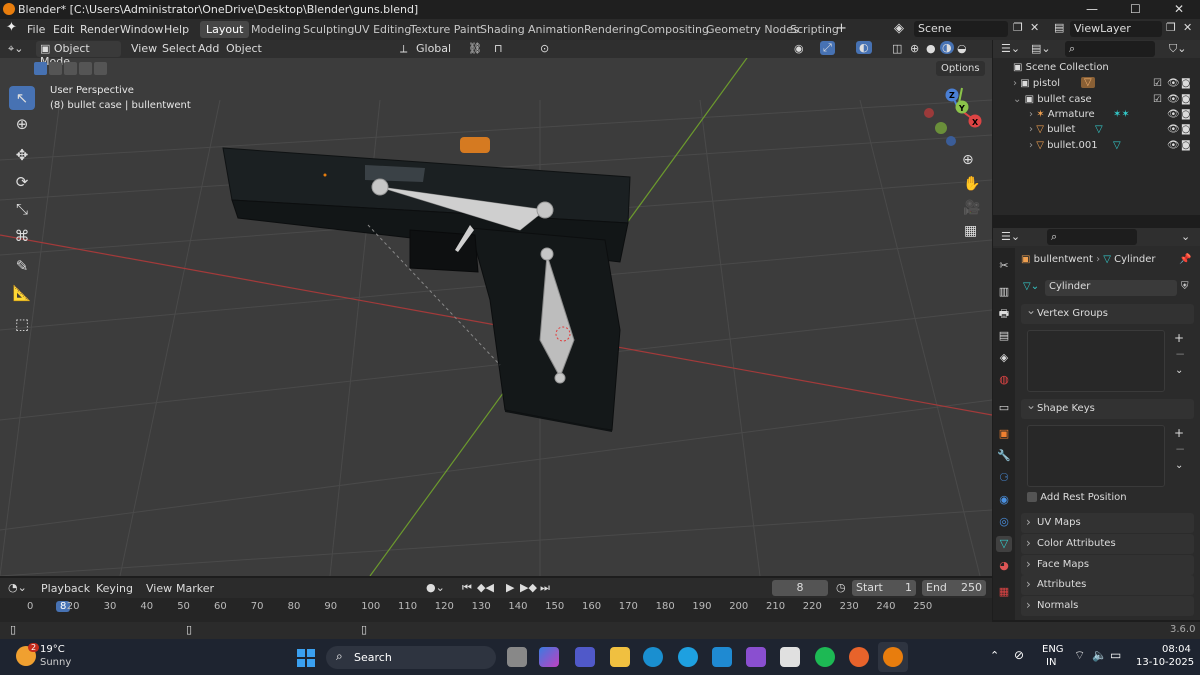  I want to click on add-cube-tool-icon: ⬚, so click(22, 324).